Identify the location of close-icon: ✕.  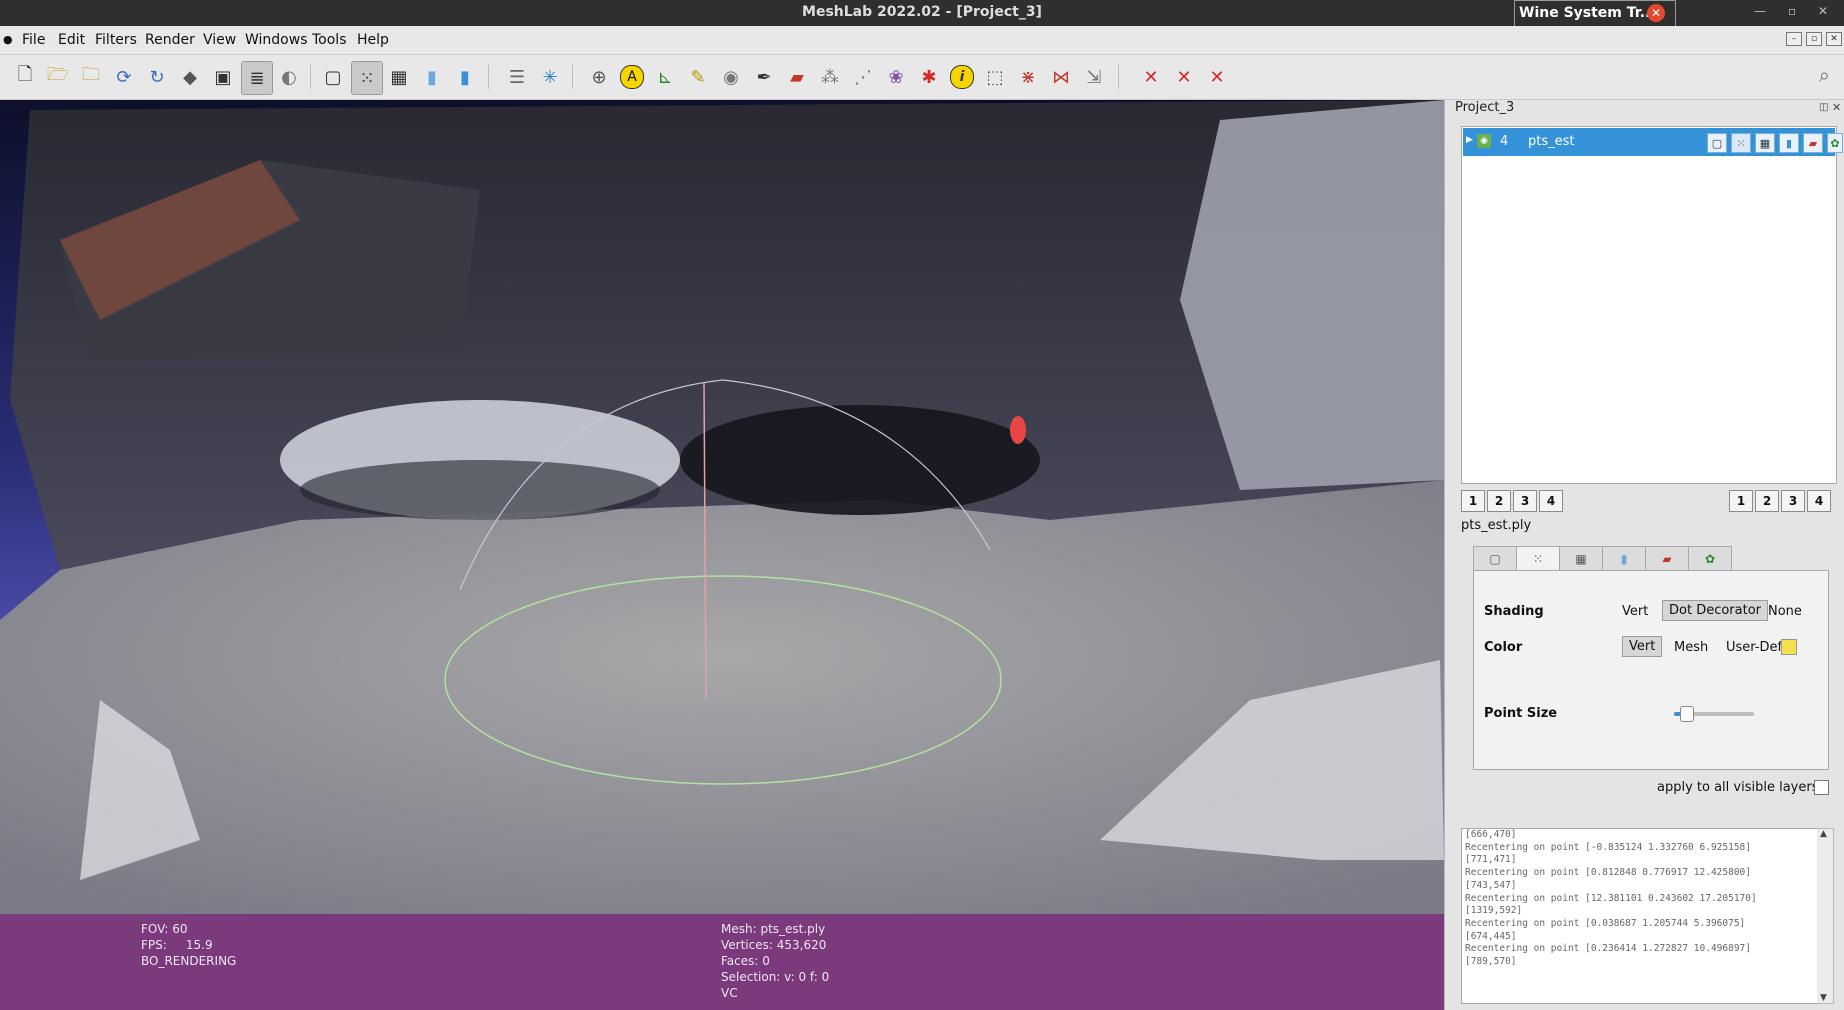
(1656, 13).